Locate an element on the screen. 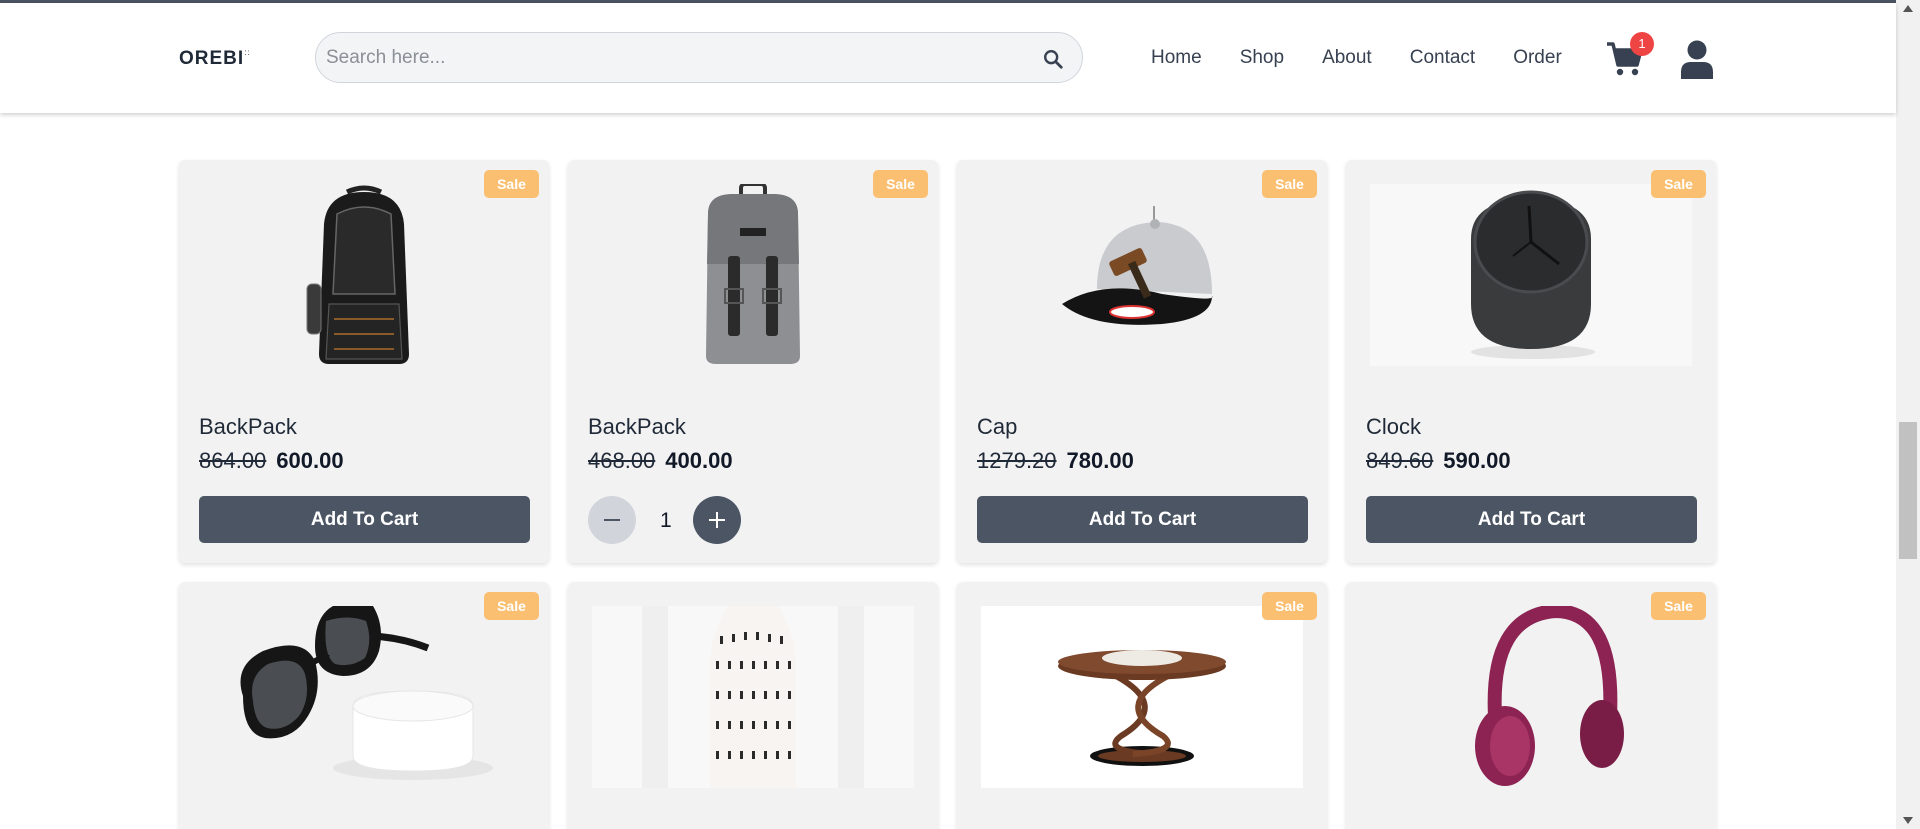  search-input is located at coordinates (666, 58).